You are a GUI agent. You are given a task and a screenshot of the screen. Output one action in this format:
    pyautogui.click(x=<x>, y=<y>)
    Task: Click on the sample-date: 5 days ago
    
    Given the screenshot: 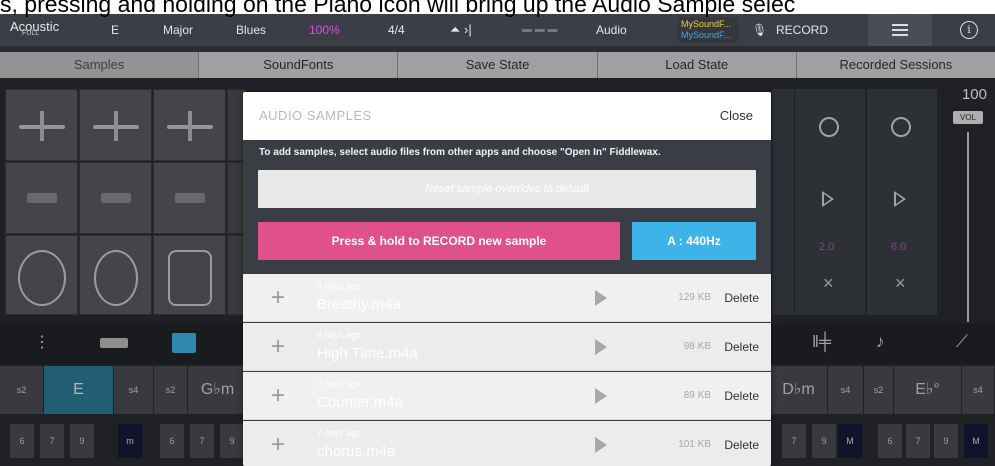 What is the action you would take?
    pyautogui.click(x=339, y=286)
    